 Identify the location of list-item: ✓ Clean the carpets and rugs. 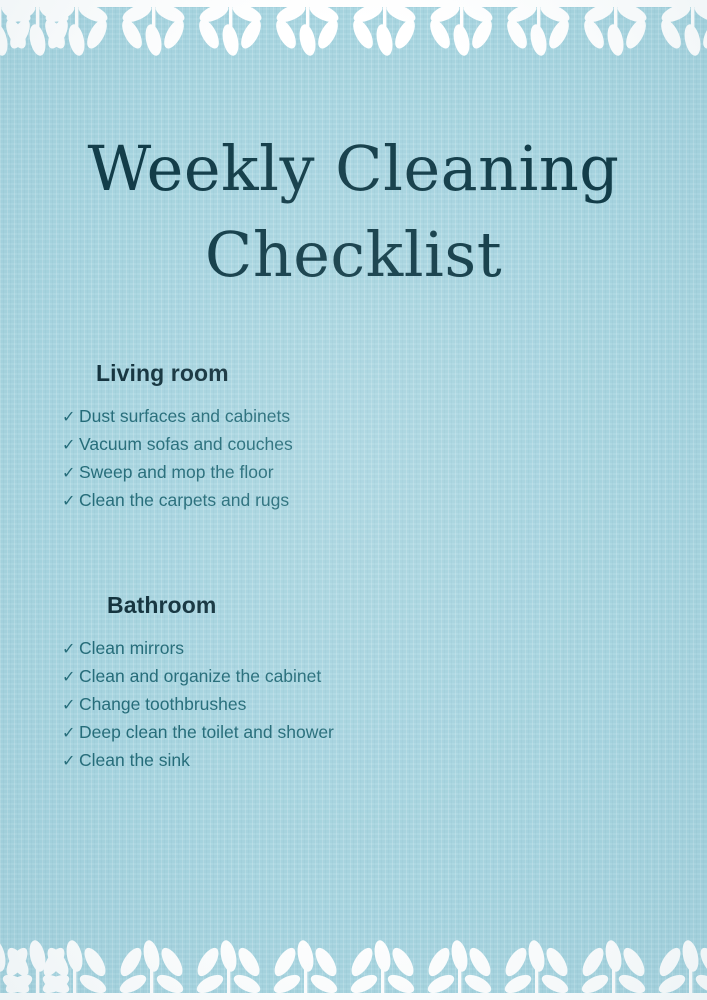
(186, 501).